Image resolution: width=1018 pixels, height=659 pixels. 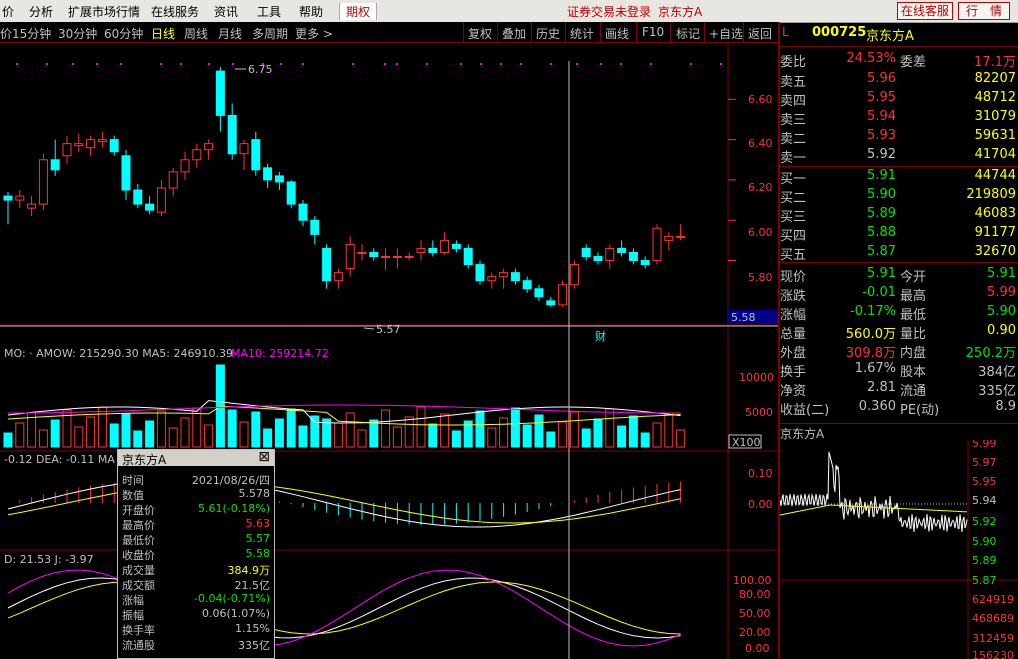 What do you see at coordinates (163, 33) in the screenshot?
I see `period-daily: 日线` at bounding box center [163, 33].